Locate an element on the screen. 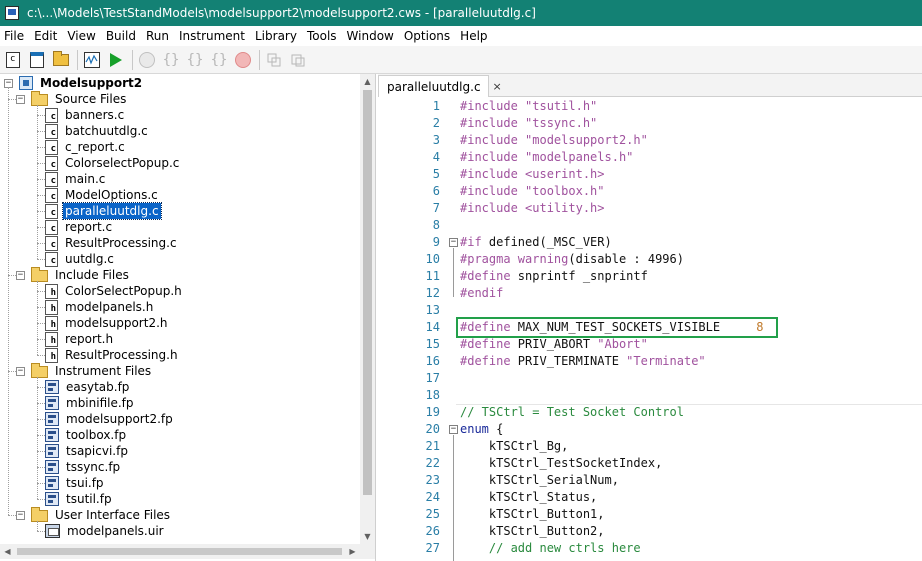  tree-horizontal-scrollbar: ◀ ▶ is located at coordinates (180, 551).